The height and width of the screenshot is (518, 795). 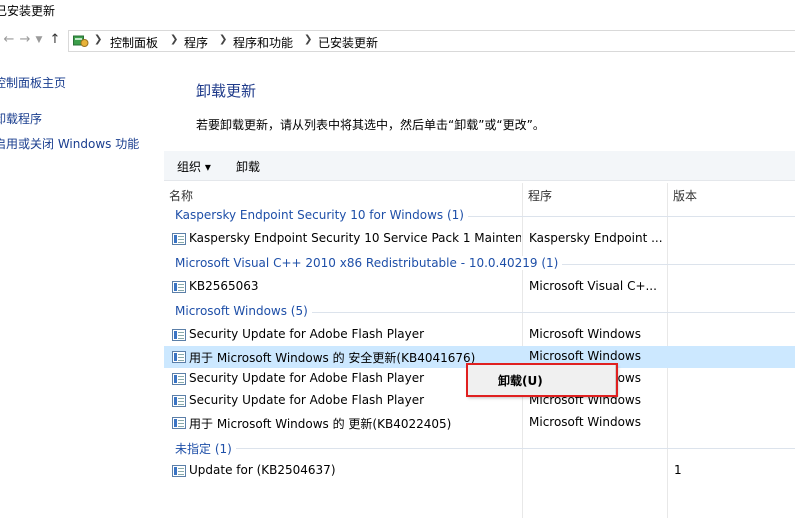 I want to click on control-panel-icon, so click(x=81, y=41).